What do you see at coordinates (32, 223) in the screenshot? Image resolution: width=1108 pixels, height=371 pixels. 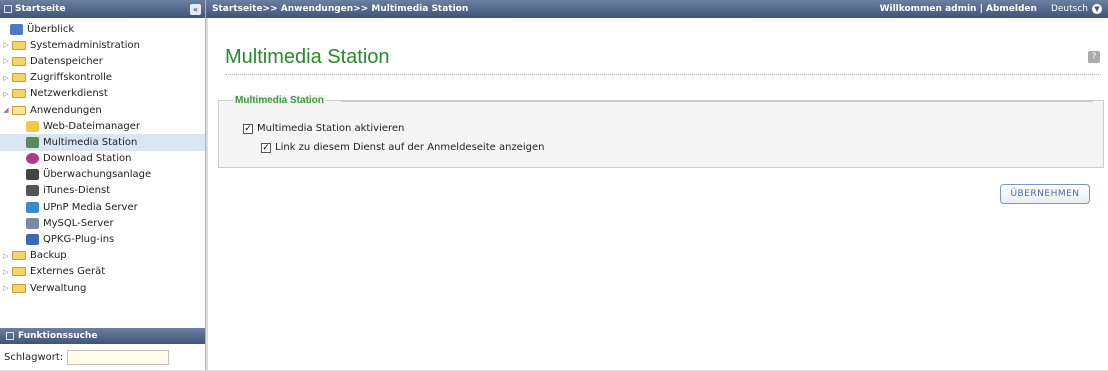 I see `mysql-icon` at bounding box center [32, 223].